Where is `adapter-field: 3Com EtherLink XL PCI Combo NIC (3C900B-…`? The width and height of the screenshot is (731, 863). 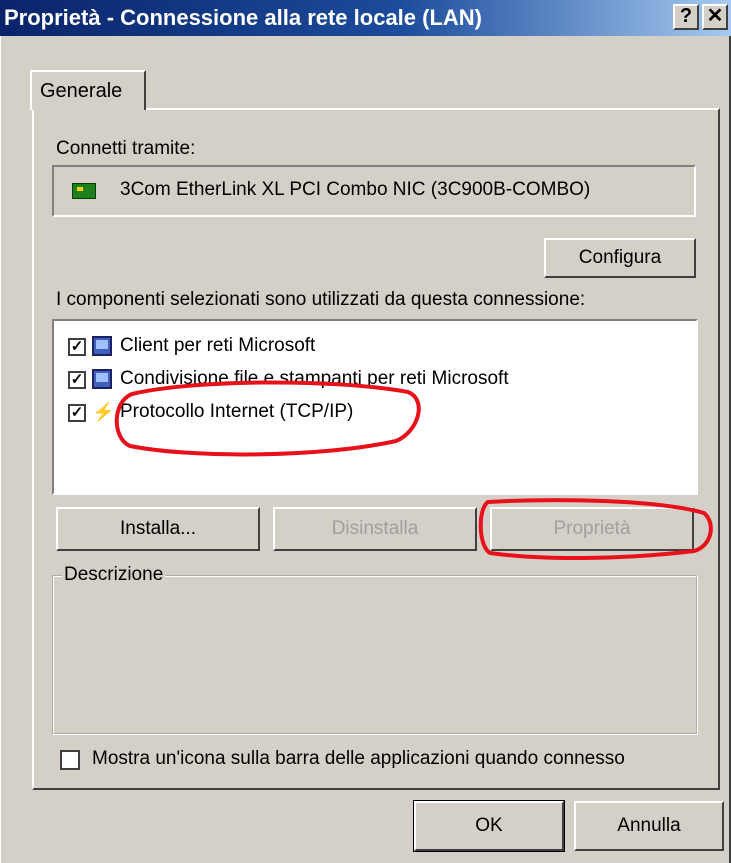
adapter-field: 3Com EtherLink XL PCI Combo NIC (3C900B-… is located at coordinates (374, 191).